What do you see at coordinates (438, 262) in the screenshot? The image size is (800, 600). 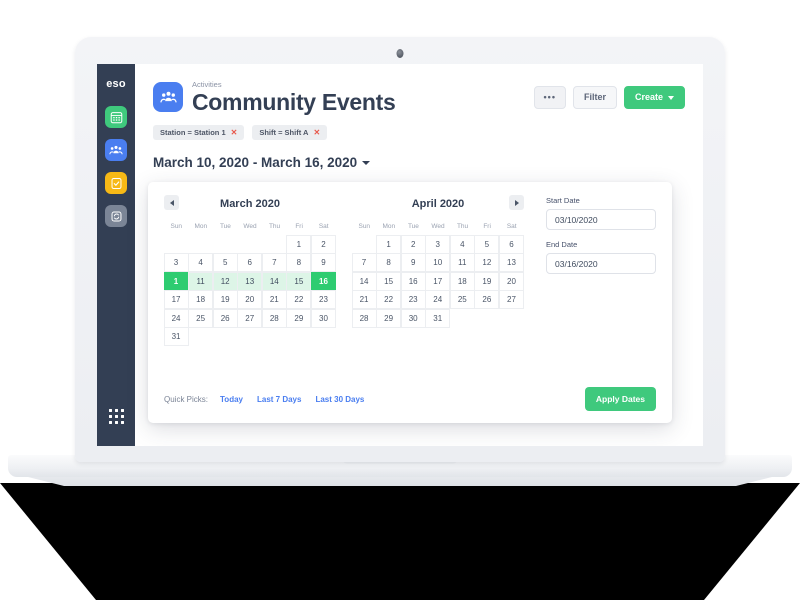 I see `calendar-day: 10` at bounding box center [438, 262].